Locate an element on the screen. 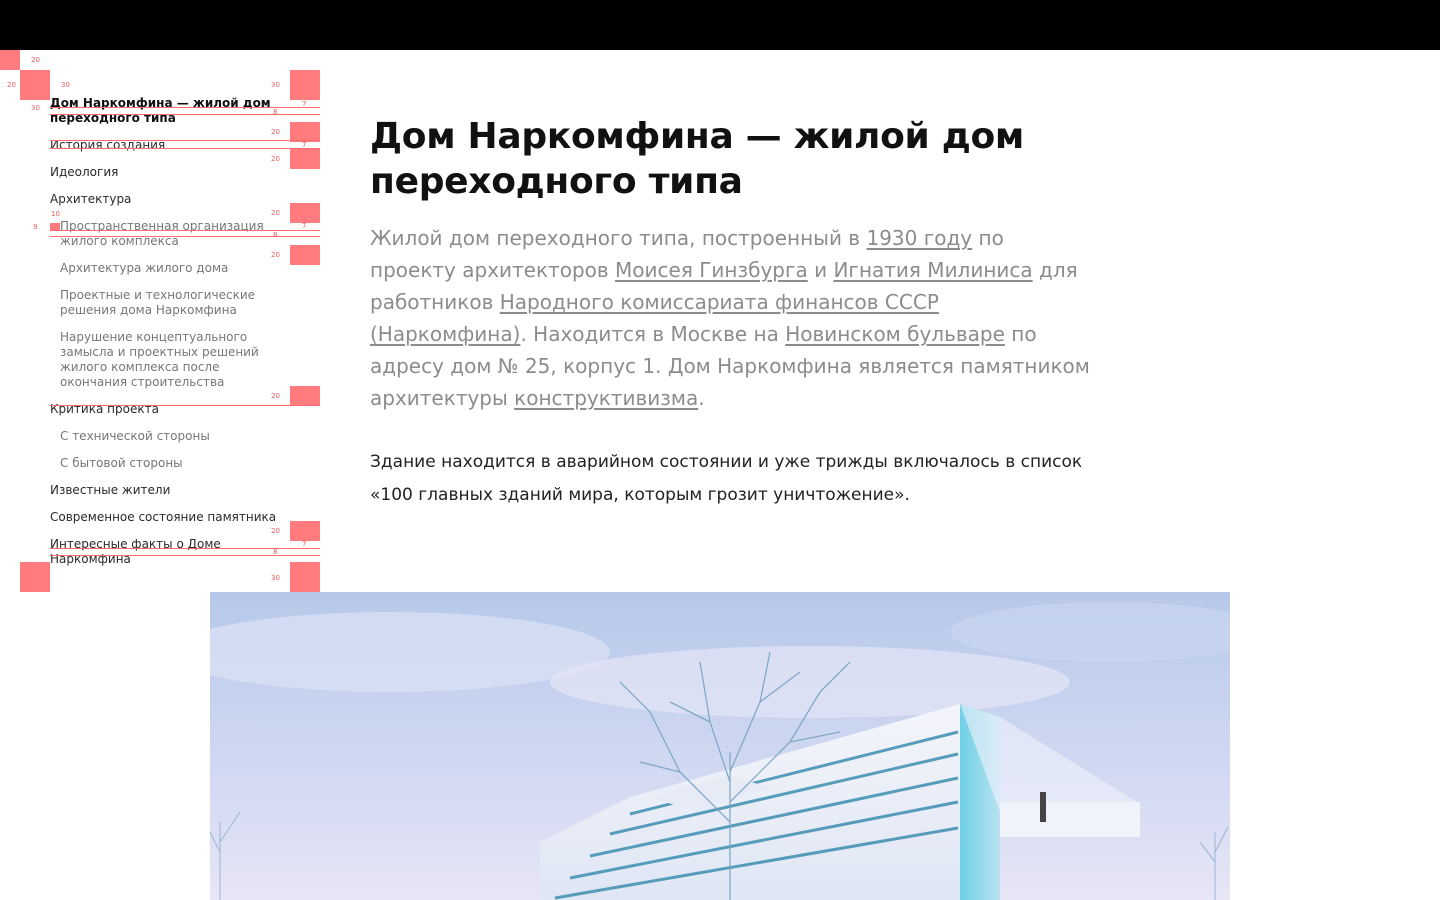 Image resolution: width=1440 pixels, height=900 pixels. toc-item-residents: Известные жители is located at coordinates (170, 490).